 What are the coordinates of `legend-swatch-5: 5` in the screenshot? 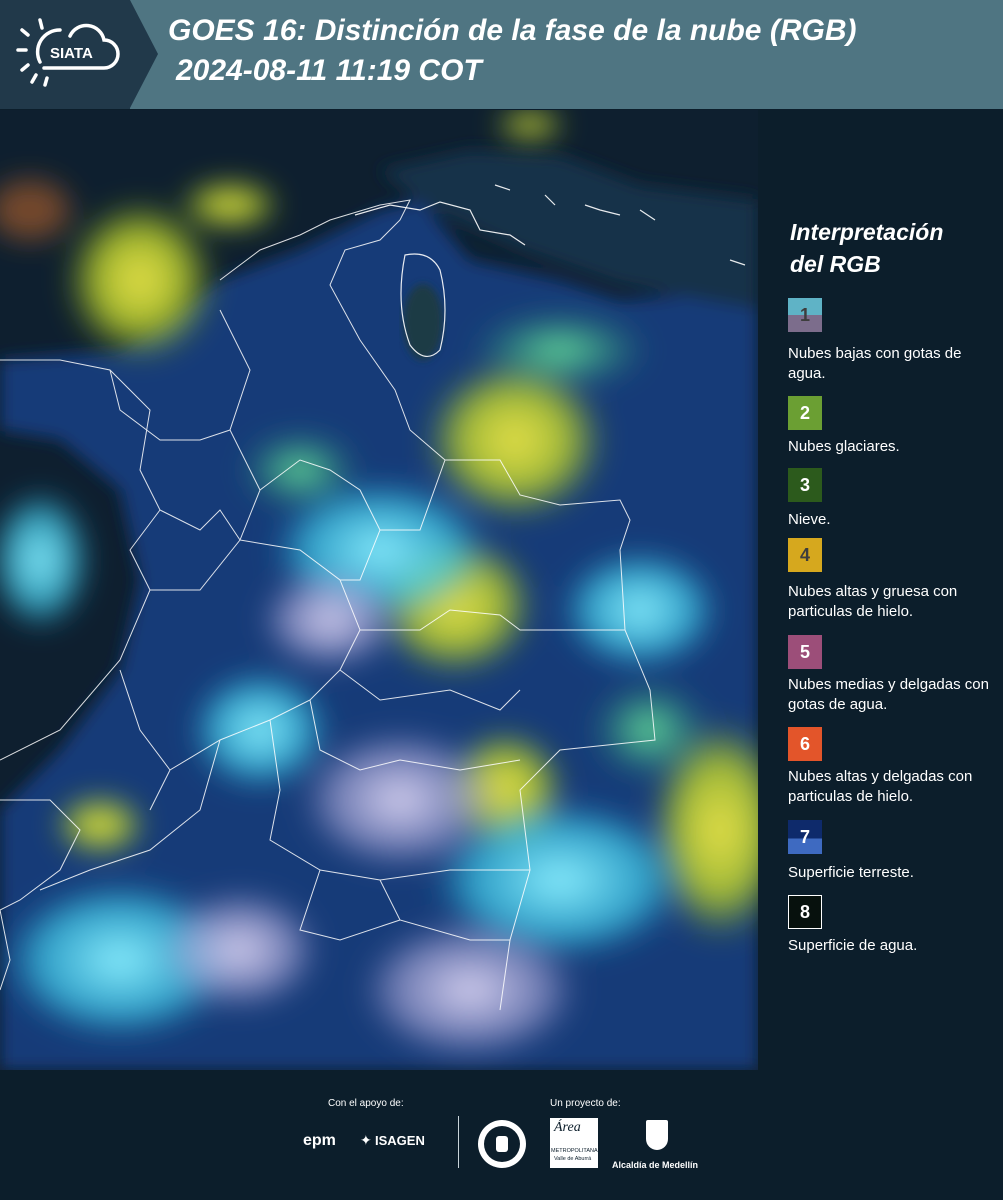 It's located at (805, 652).